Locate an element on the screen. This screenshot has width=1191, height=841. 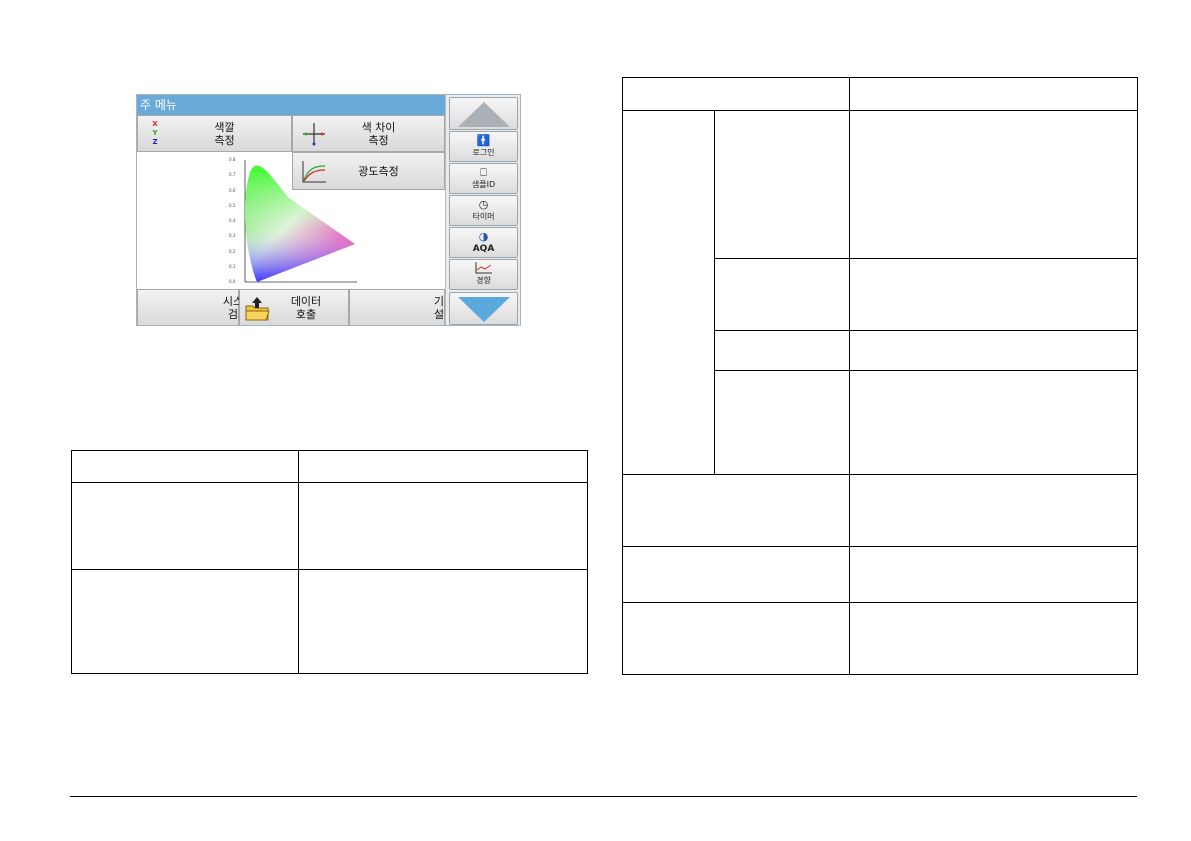
timer-button: ◷ 타이머 is located at coordinates (483, 210).